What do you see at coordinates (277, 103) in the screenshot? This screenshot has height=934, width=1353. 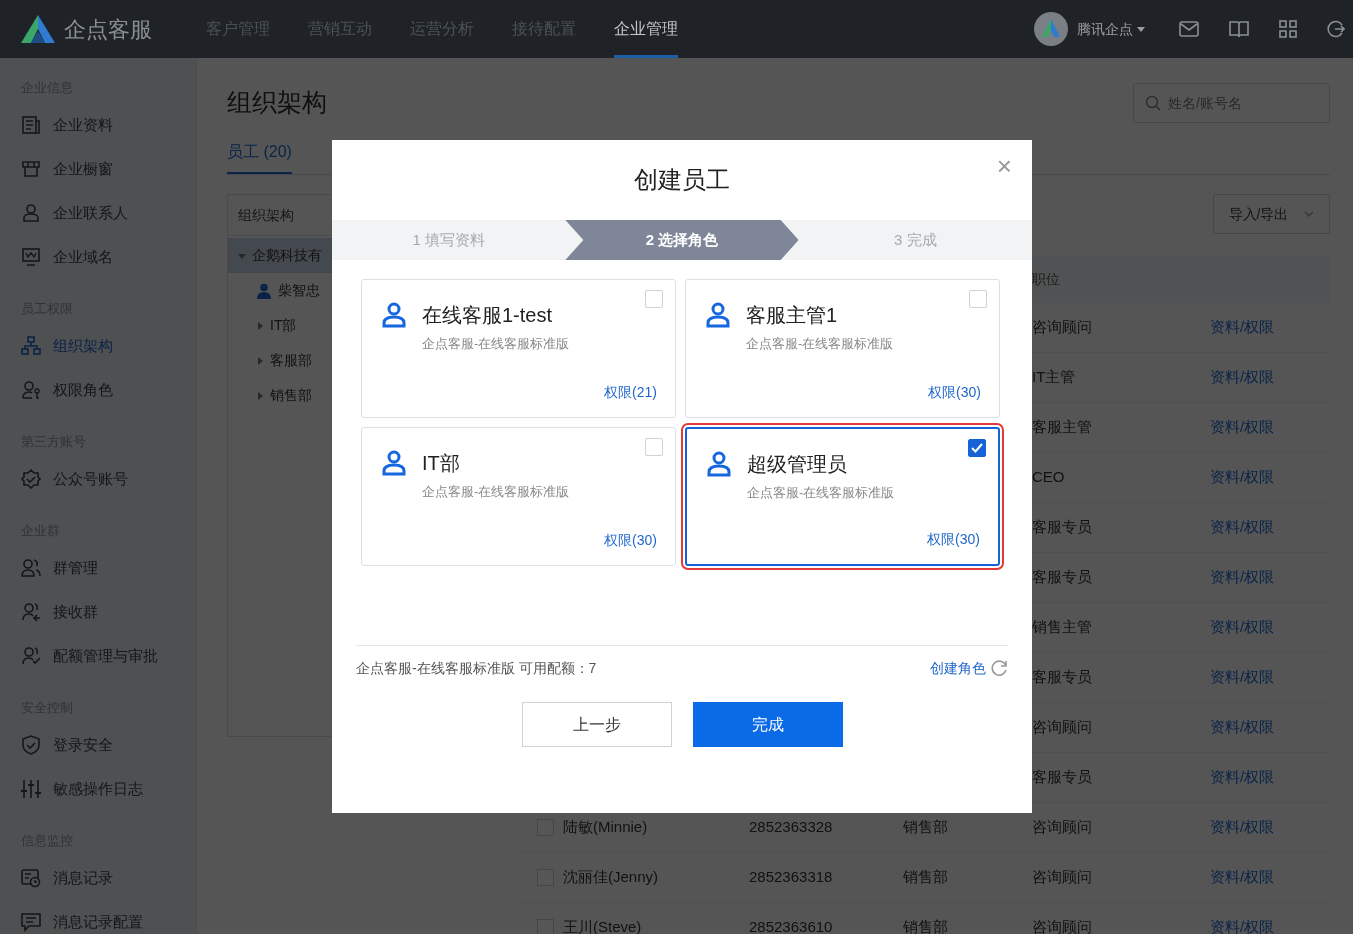 I see `page-title: 组织架构` at bounding box center [277, 103].